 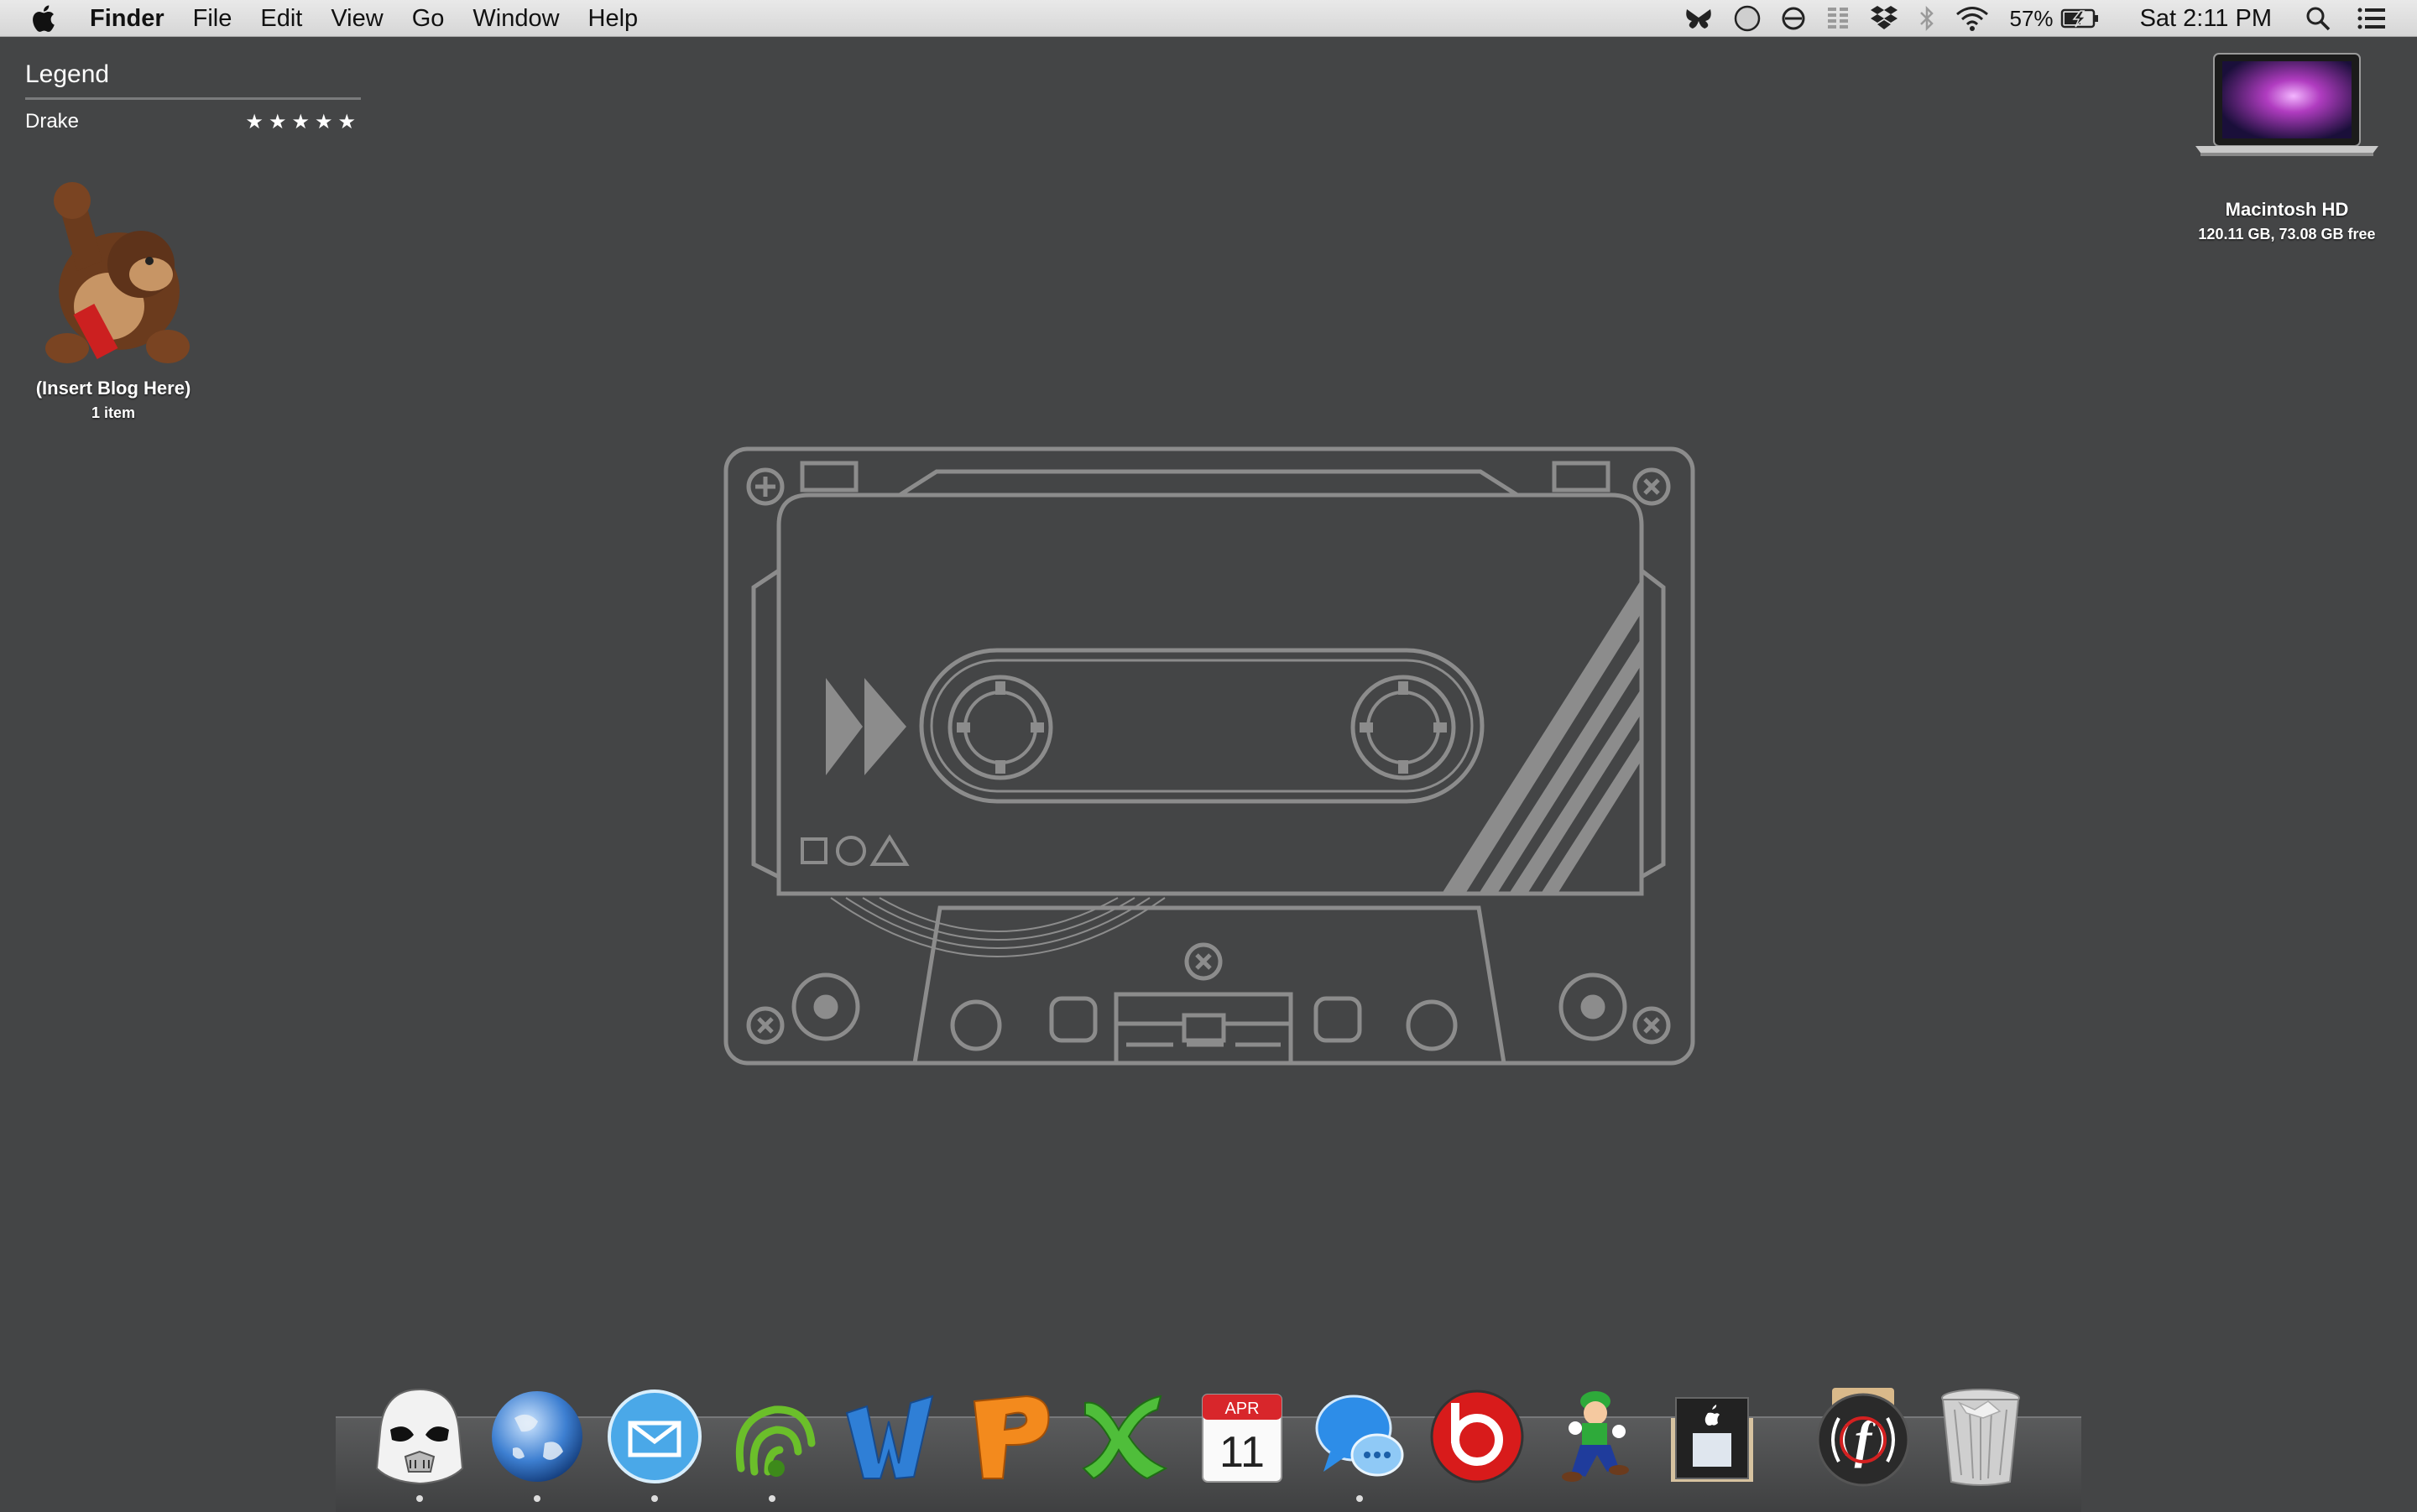 What do you see at coordinates (2286, 104) in the screenshot?
I see `macbook-icon` at bounding box center [2286, 104].